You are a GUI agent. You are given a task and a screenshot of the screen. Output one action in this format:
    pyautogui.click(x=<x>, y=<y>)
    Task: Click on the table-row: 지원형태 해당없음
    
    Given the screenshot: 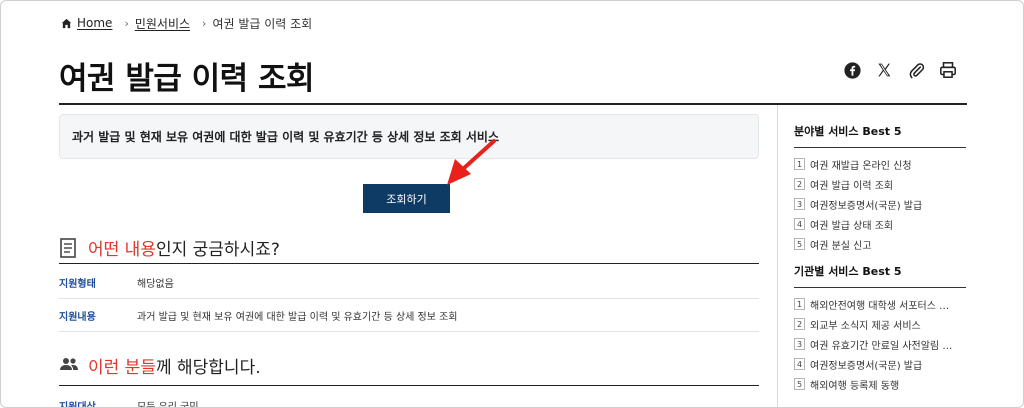 What is the action you would take?
    pyautogui.click(x=409, y=283)
    